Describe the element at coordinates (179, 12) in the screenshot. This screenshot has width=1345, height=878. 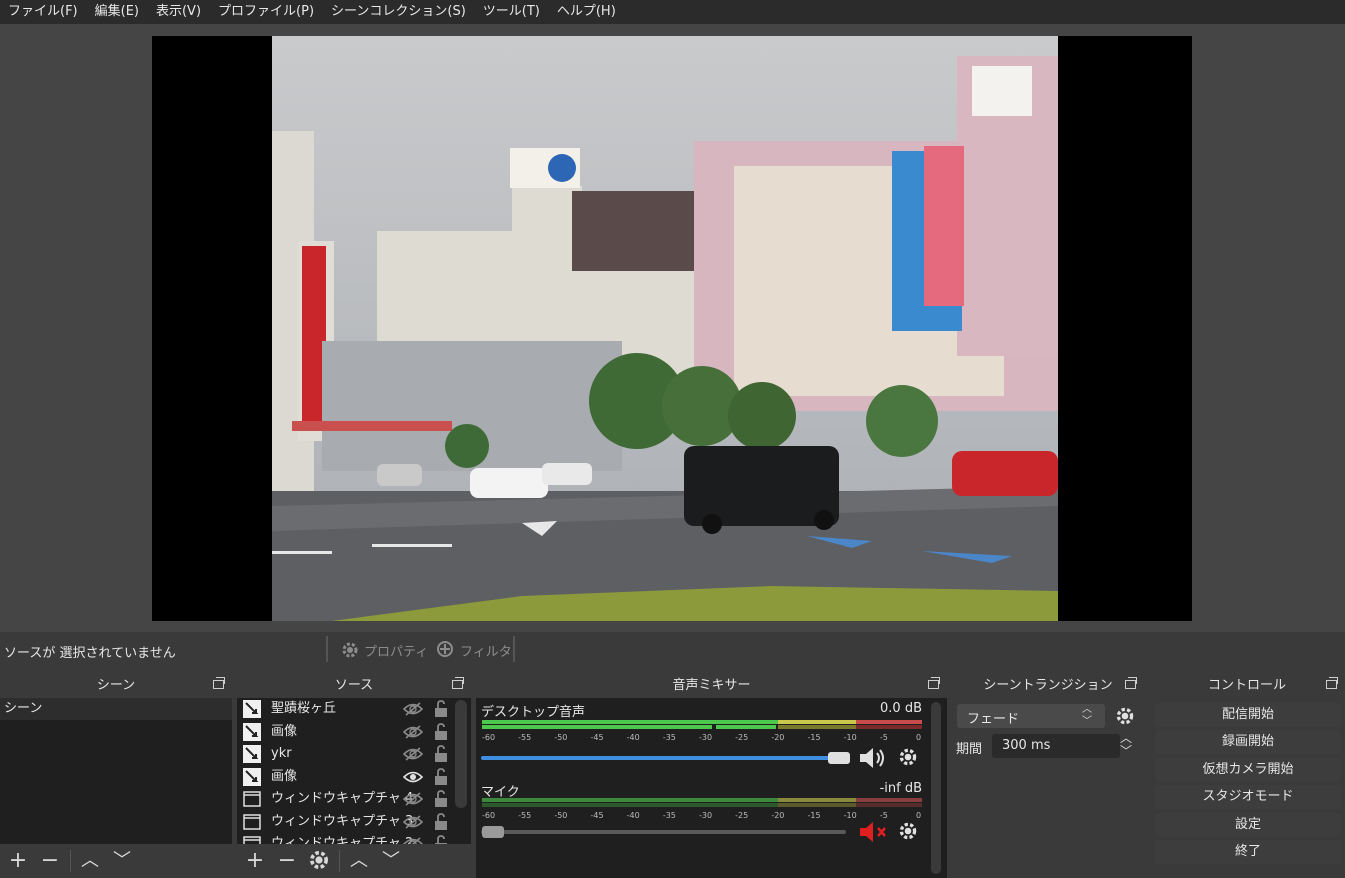
I see `menu-view: 表示(V)` at that location.